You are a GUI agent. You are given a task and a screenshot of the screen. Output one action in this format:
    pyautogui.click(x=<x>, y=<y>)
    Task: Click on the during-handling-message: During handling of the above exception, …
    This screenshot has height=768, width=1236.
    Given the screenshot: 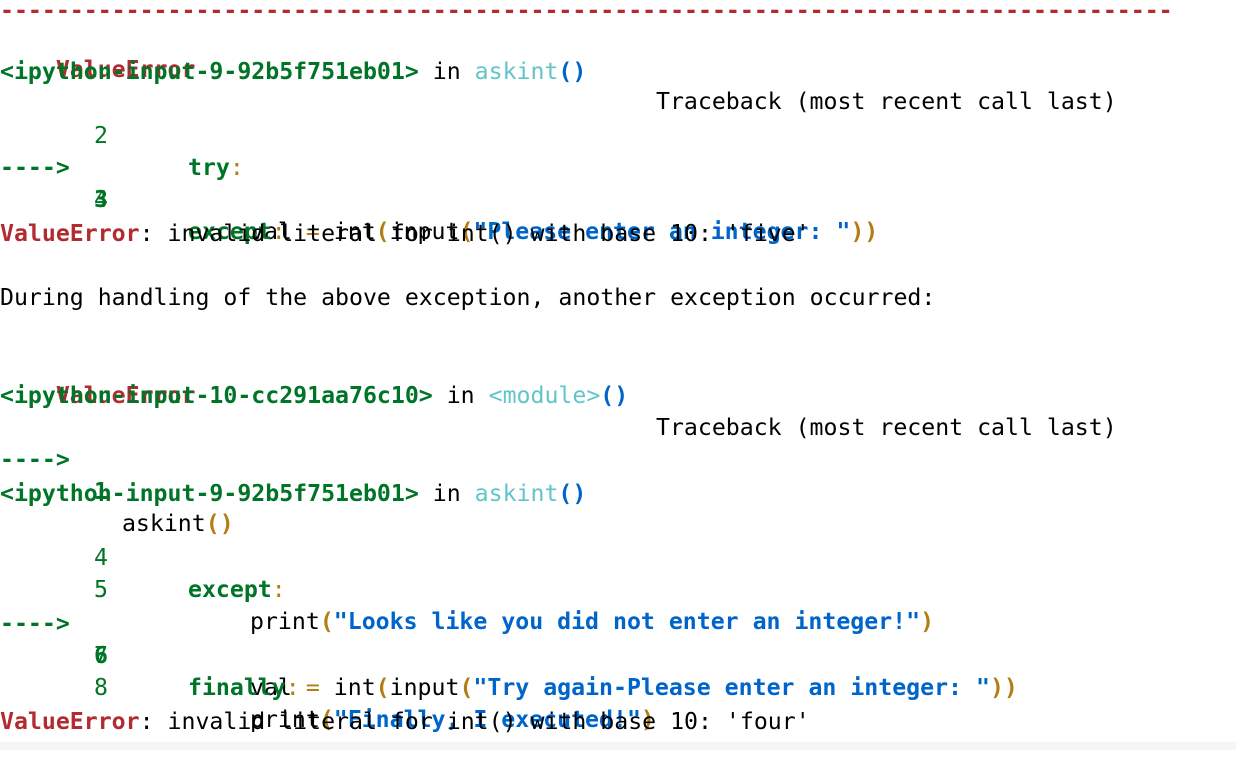 What is the action you would take?
    pyautogui.click(x=468, y=297)
    